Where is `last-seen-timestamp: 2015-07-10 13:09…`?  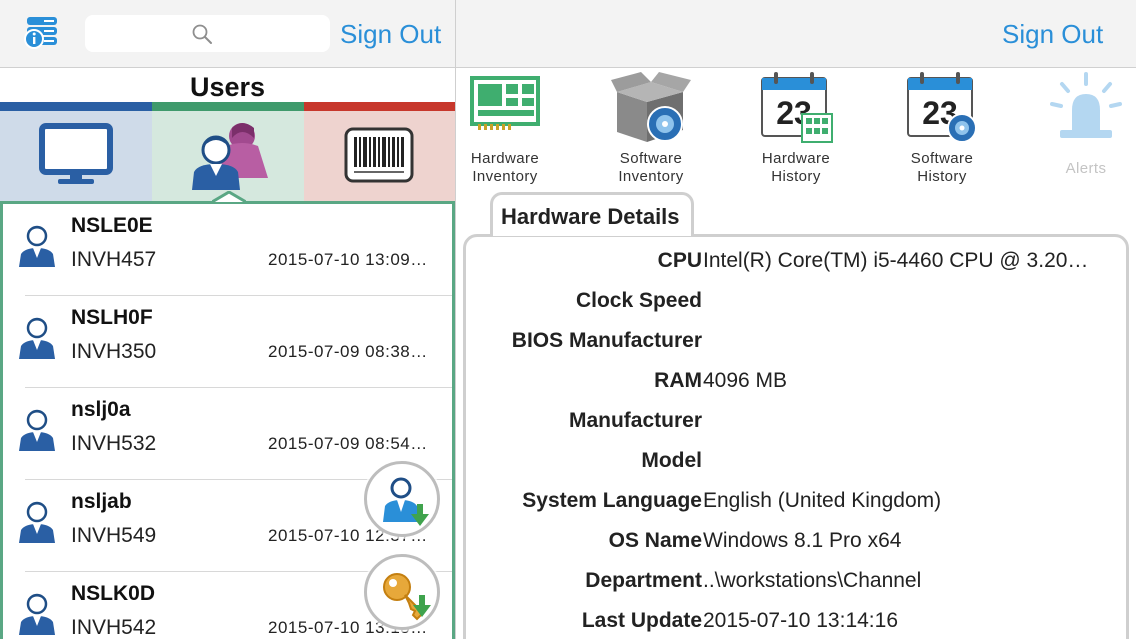
last-seen-timestamp: 2015-07-10 13:09… is located at coordinates (348, 259).